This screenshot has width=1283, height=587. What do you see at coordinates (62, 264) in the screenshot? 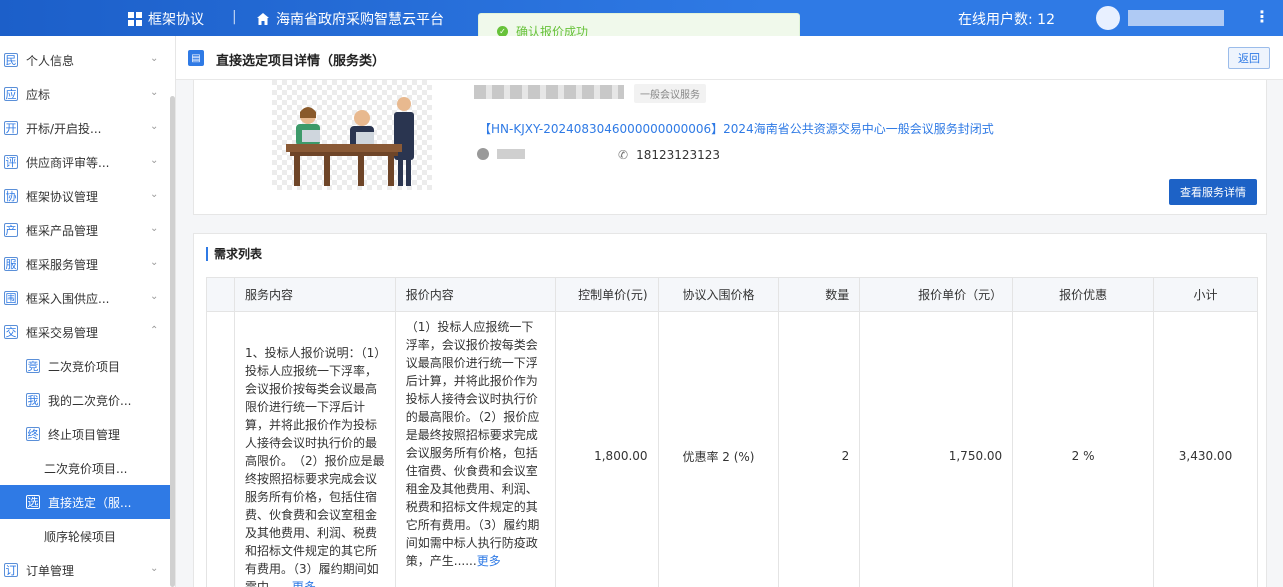
I see `sidebar-item-label: 框采服务管理` at bounding box center [62, 264].